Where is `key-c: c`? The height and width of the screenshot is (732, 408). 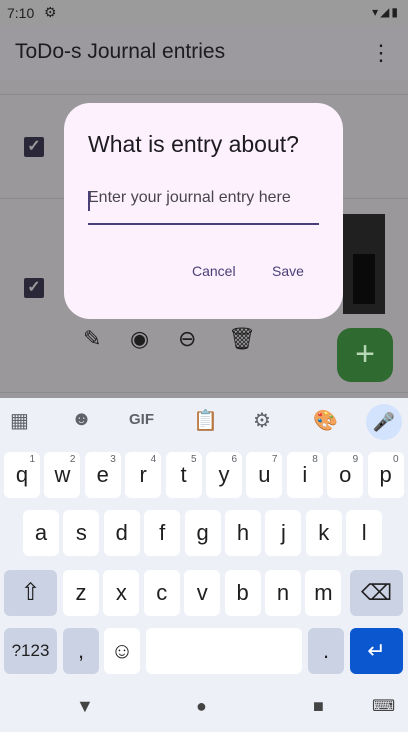
key-c: c is located at coordinates (161, 593).